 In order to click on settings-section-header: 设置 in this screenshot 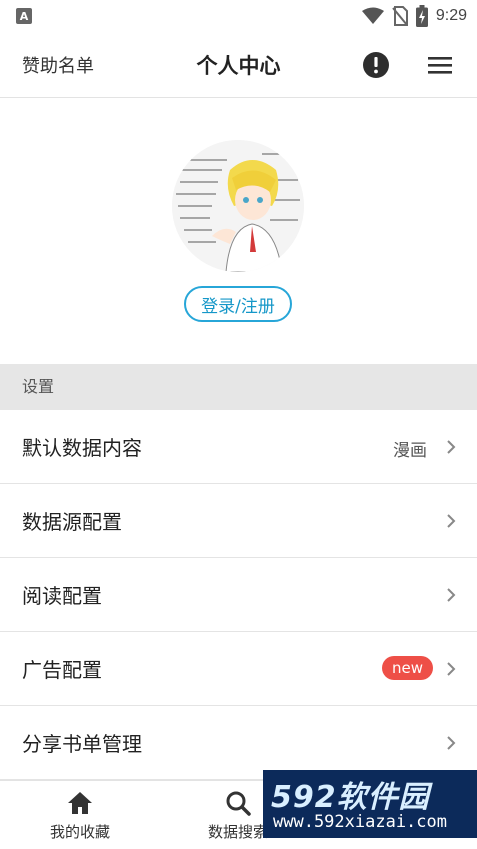, I will do `click(238, 387)`.